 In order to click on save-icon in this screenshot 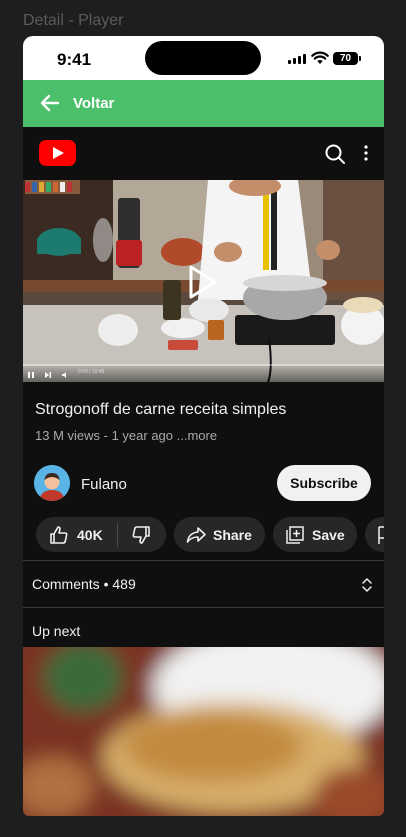, I will do `click(295, 534)`.